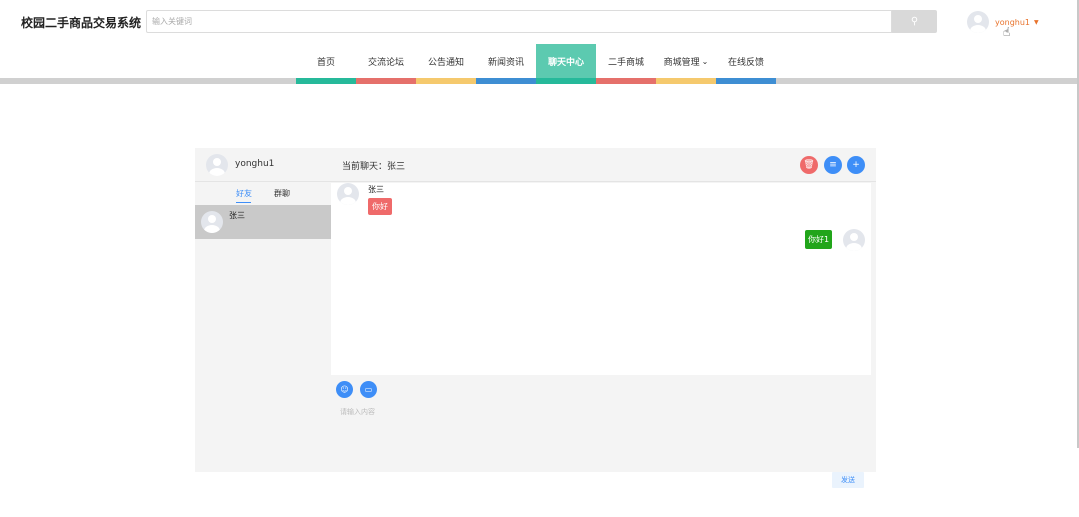 This screenshot has height=517, width=1079. I want to click on add-button: +, so click(856, 165).